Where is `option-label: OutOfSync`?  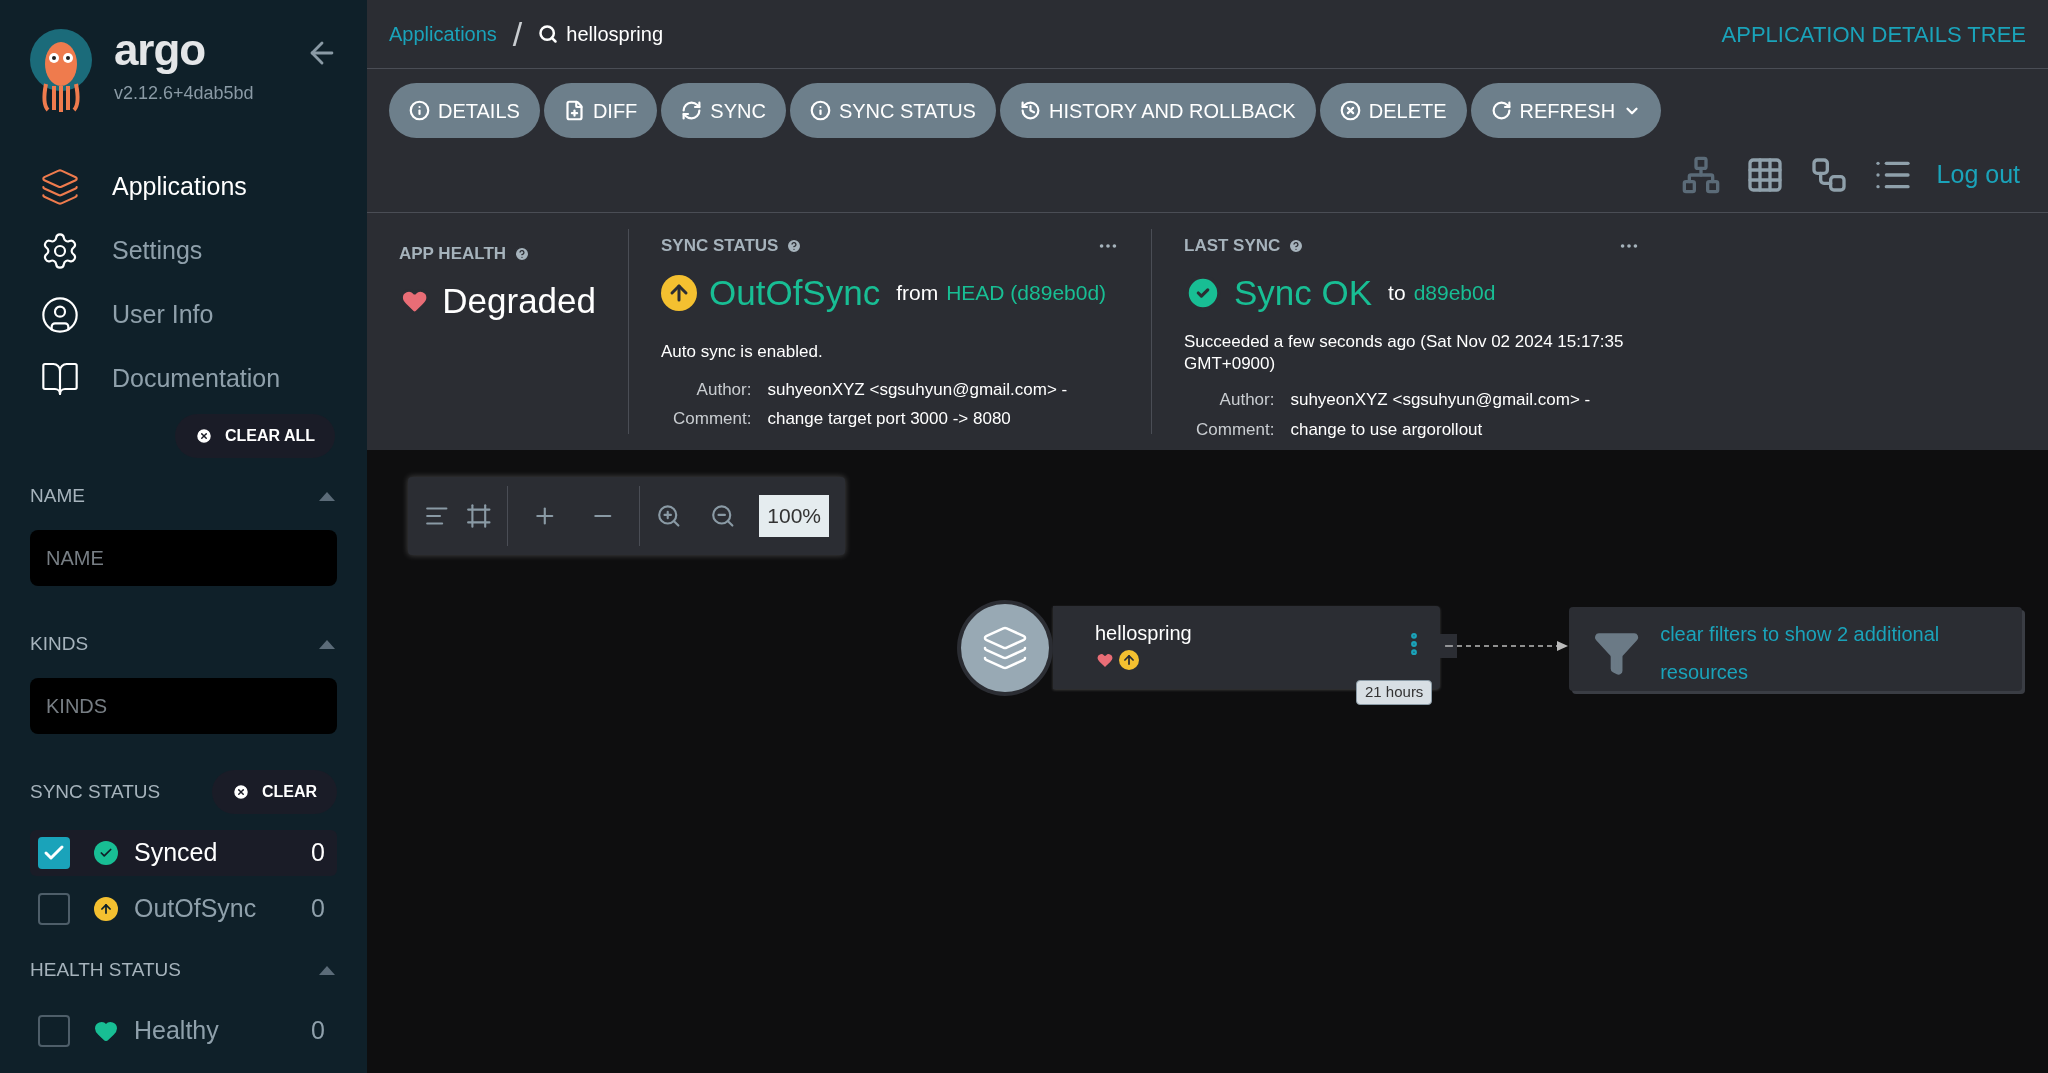 option-label: OutOfSync is located at coordinates (195, 909).